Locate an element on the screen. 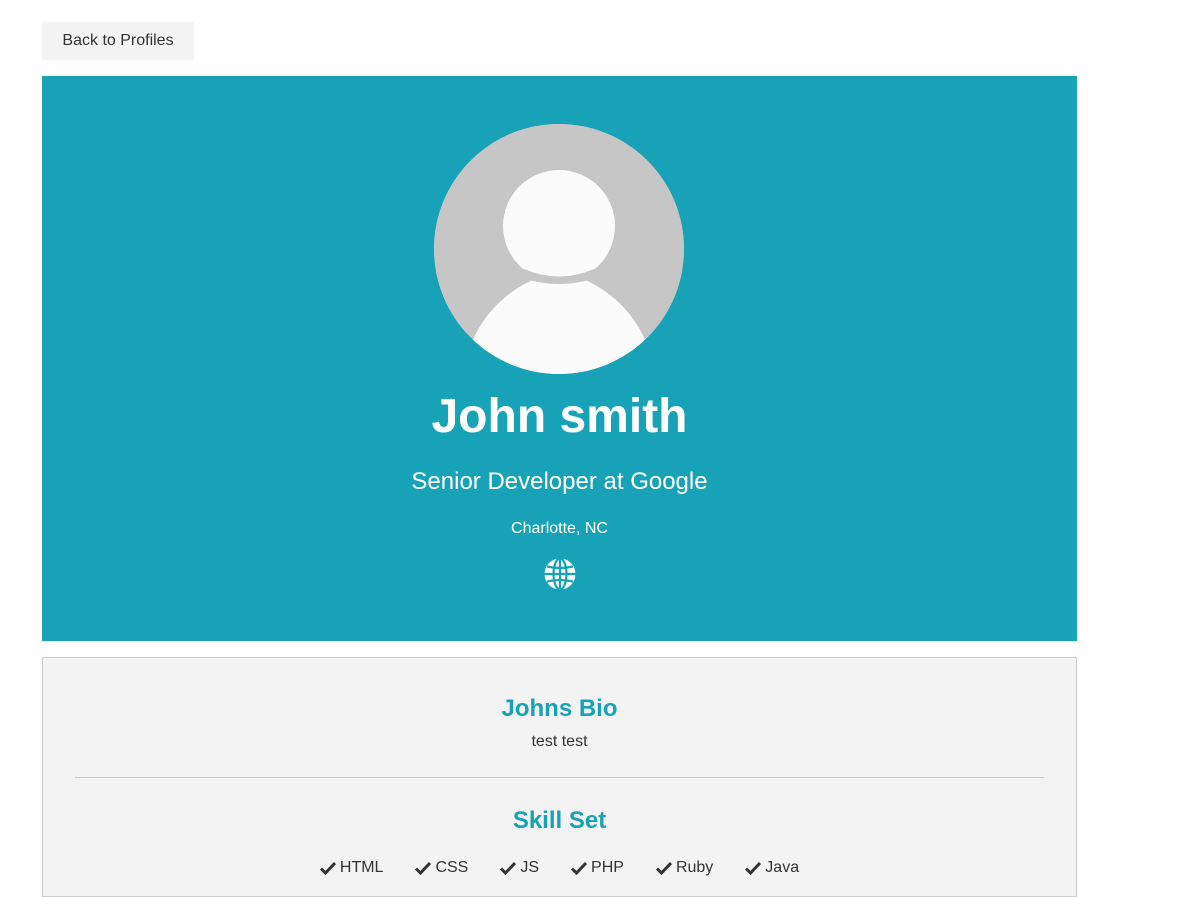 The height and width of the screenshot is (897, 1179). skill-label: JS is located at coordinates (530, 867).